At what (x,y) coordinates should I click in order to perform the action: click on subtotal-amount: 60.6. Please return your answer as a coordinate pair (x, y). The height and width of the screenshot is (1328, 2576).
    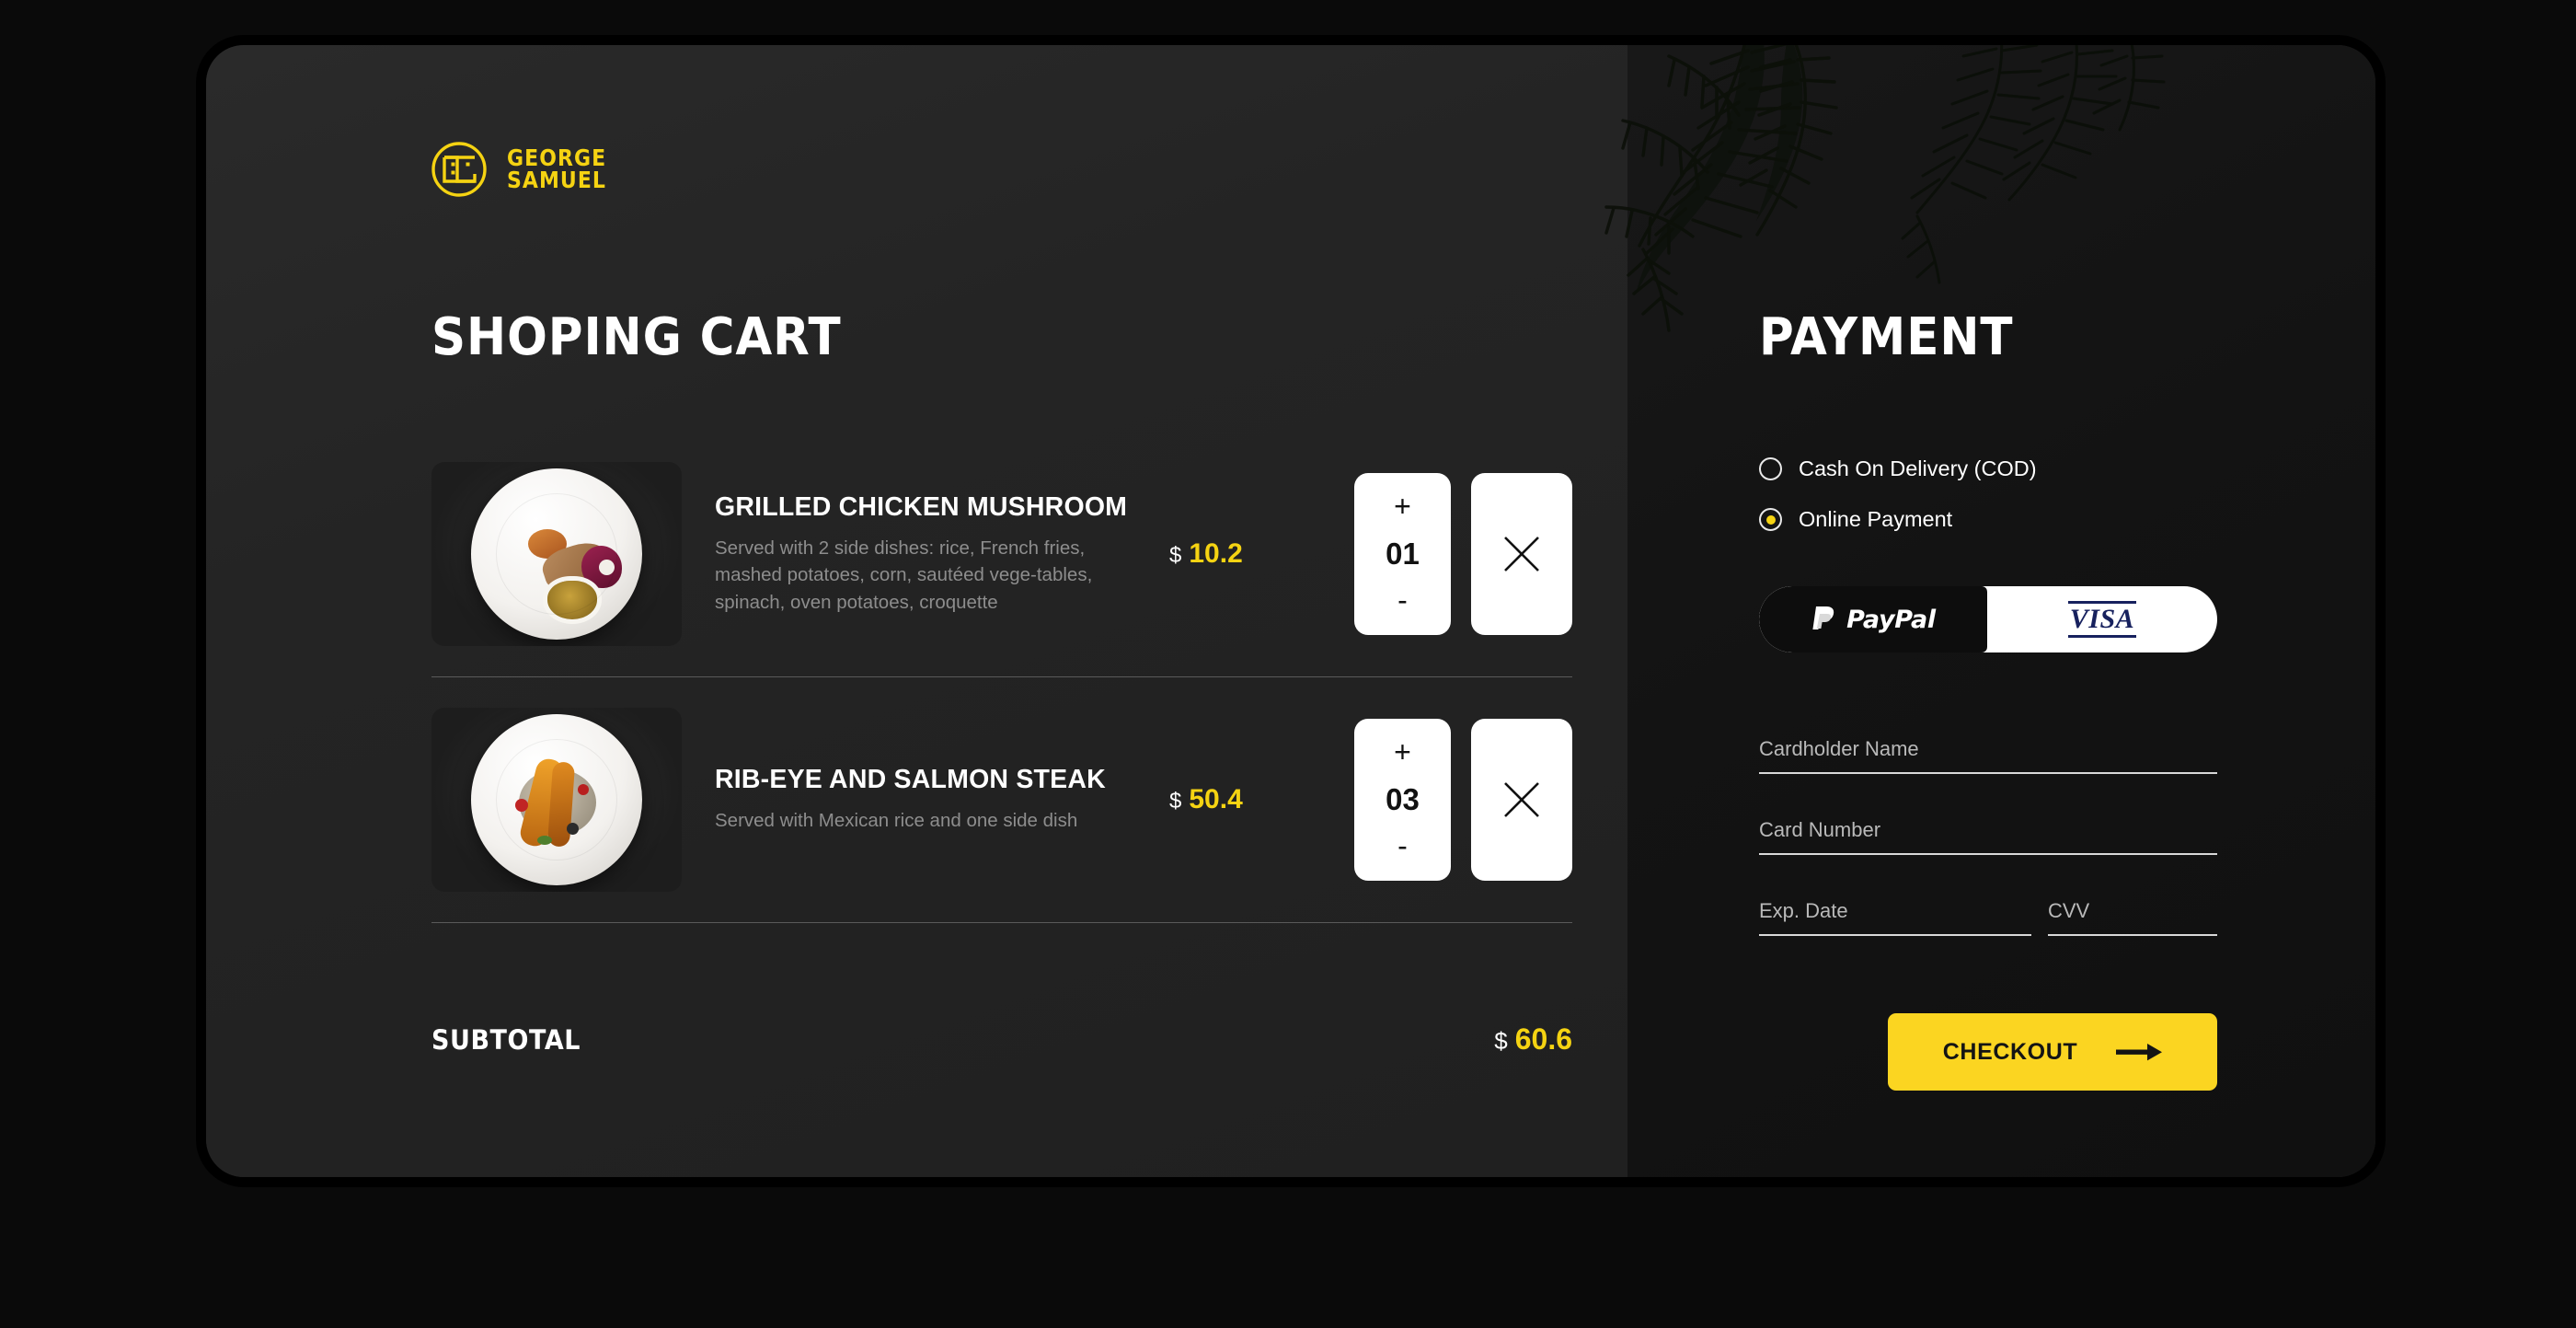
    Looking at the image, I should click on (1543, 1039).